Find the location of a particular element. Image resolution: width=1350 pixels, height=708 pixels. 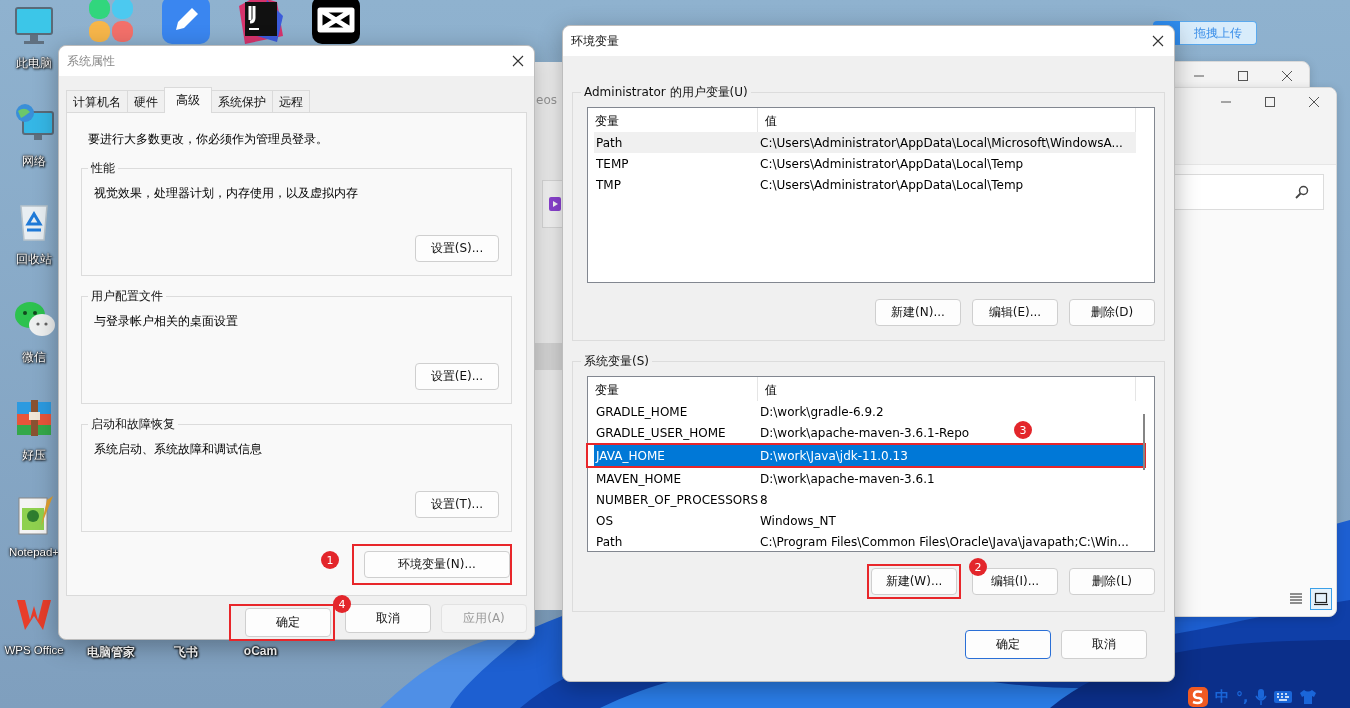

group-title: 性能 is located at coordinates (103, 168).